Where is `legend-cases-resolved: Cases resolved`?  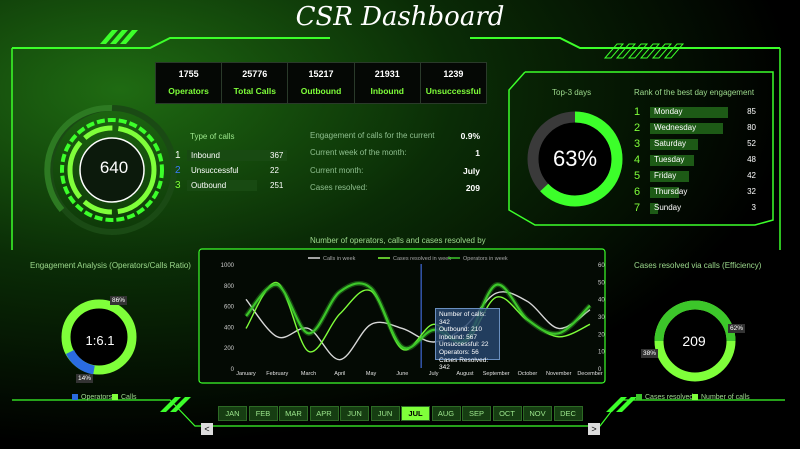 legend-cases-resolved: Cases resolved is located at coordinates (664, 397).